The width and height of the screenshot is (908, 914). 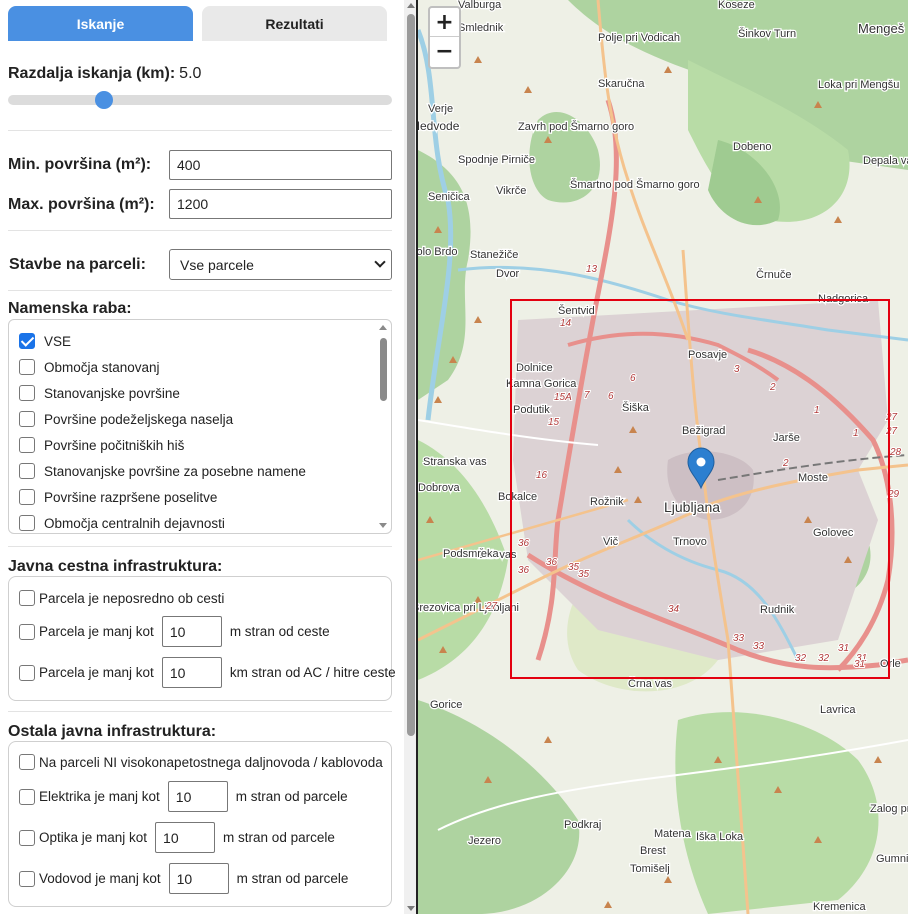 What do you see at coordinates (131, 497) in the screenshot?
I see `list-item-label: Površine razpršene poselitve` at bounding box center [131, 497].